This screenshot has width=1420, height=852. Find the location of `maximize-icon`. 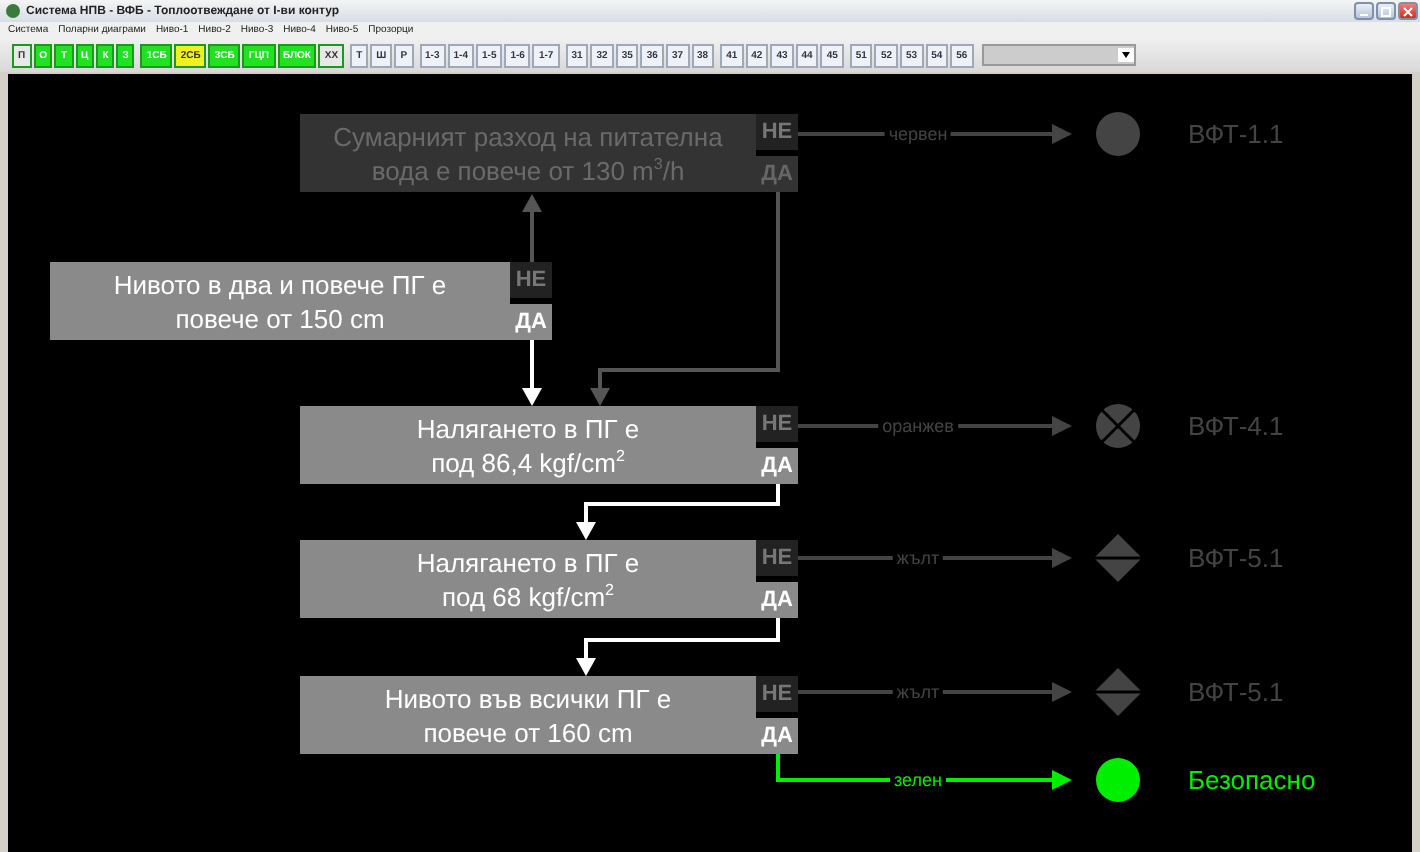

maximize-icon is located at coordinates (1386, 11).